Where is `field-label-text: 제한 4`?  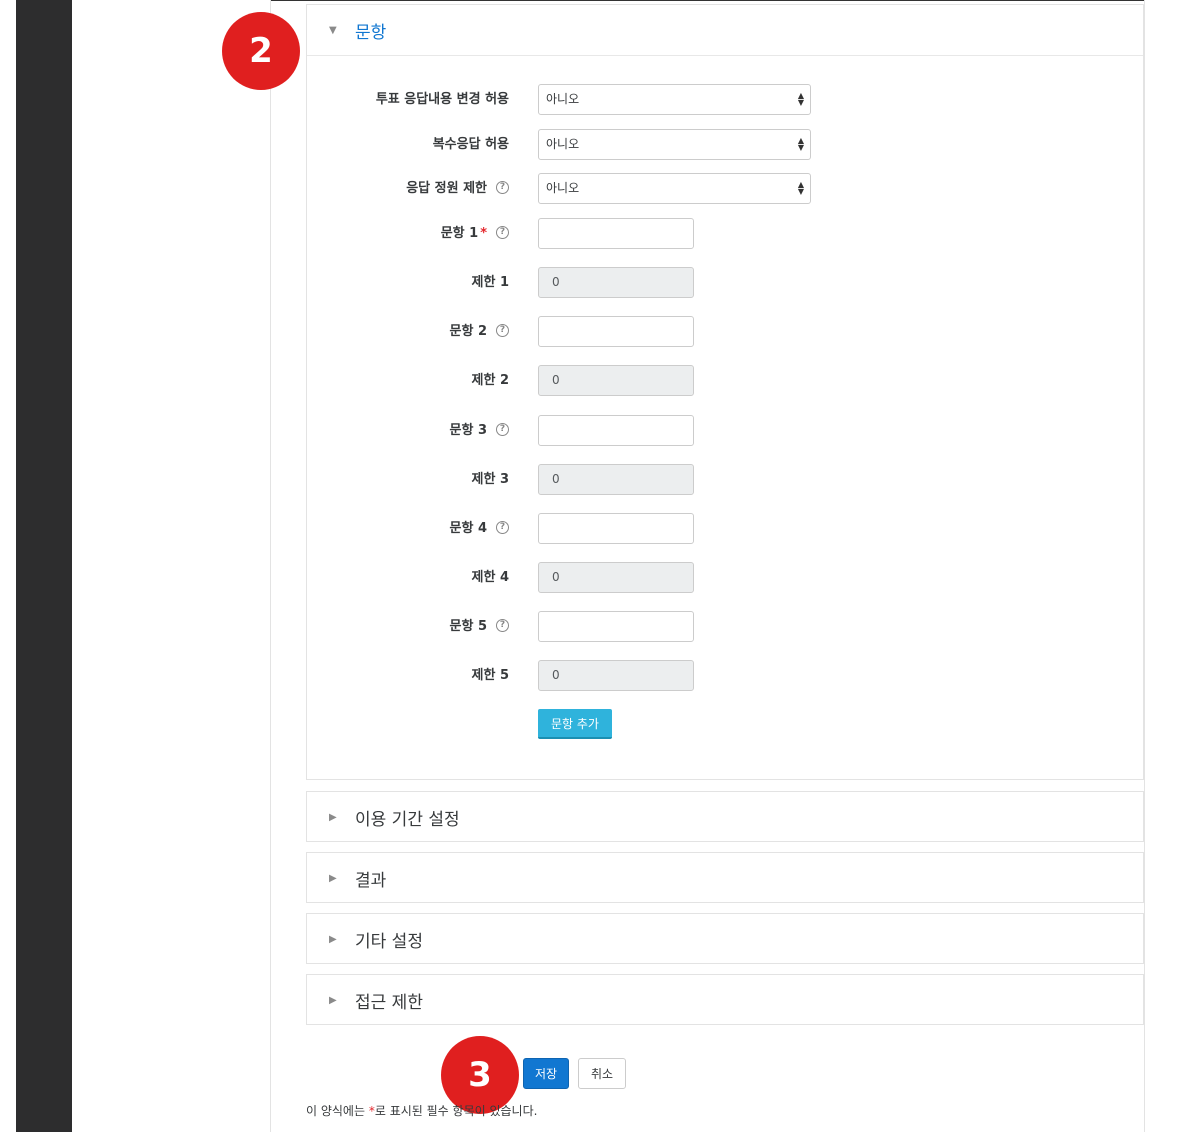 field-label-text: 제한 4 is located at coordinates (490, 577).